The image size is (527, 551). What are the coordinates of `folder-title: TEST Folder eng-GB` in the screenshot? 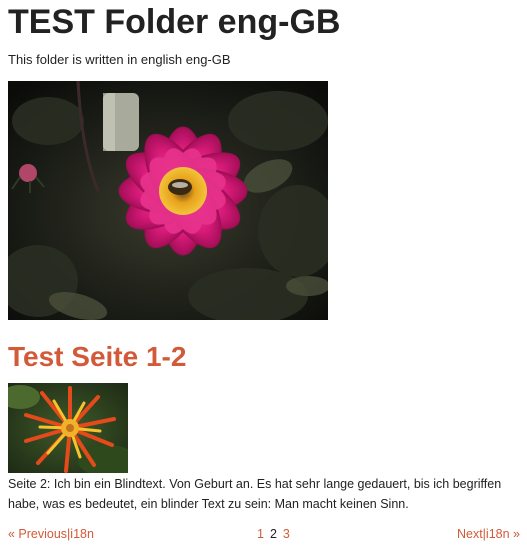 It's located at (174, 22).